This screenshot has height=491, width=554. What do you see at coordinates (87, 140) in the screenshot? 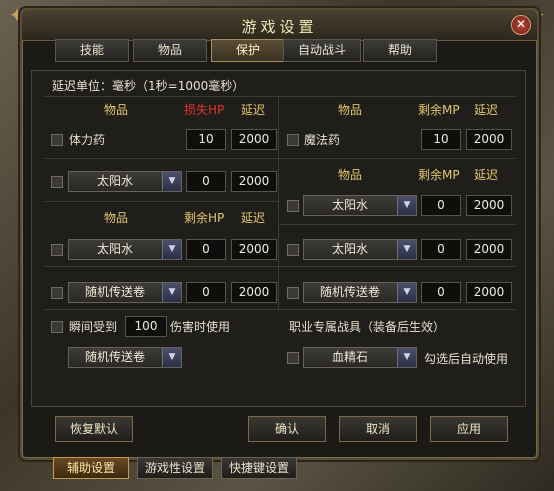
I see `hp-potion-label: 体力药` at bounding box center [87, 140].